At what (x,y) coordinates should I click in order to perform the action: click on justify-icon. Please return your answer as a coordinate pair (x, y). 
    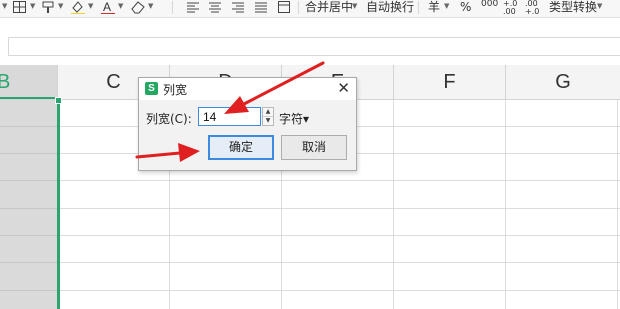
    Looking at the image, I should click on (261, 7).